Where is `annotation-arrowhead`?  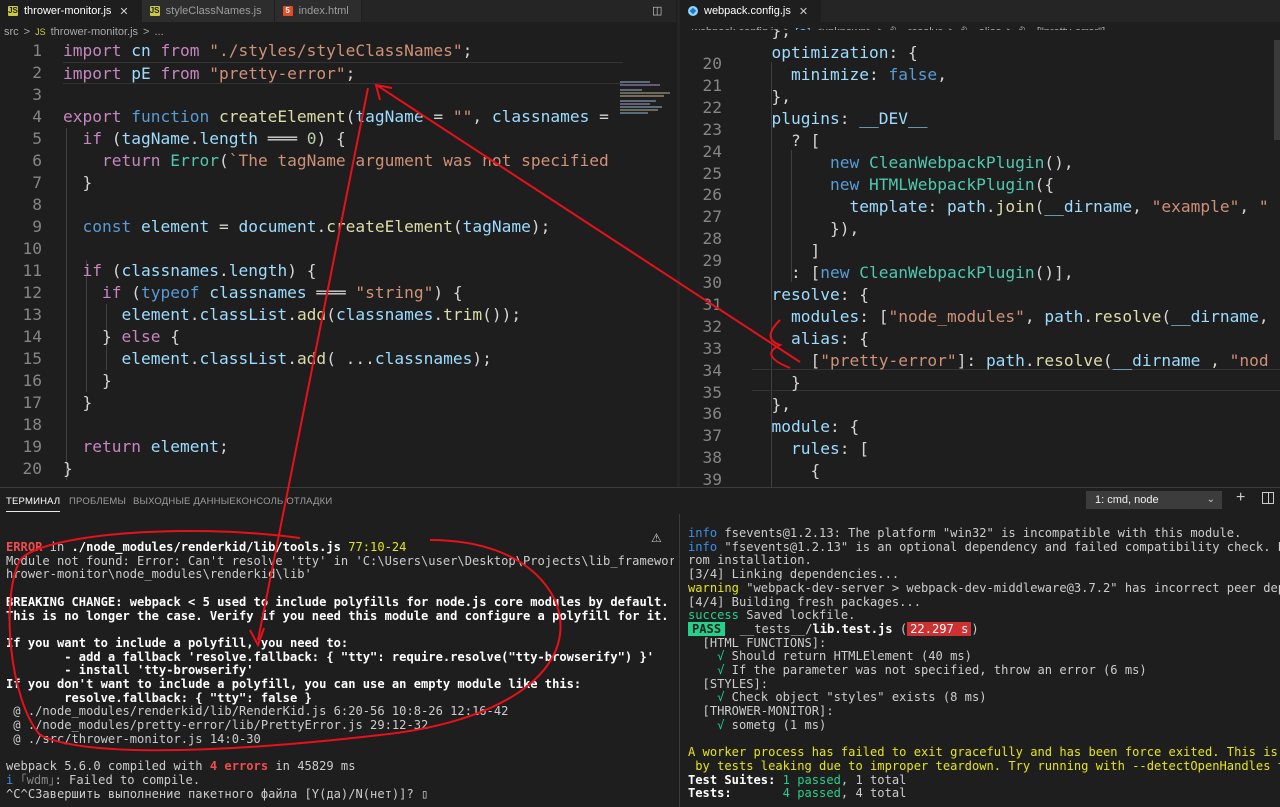 annotation-arrowhead is located at coordinates (257, 637).